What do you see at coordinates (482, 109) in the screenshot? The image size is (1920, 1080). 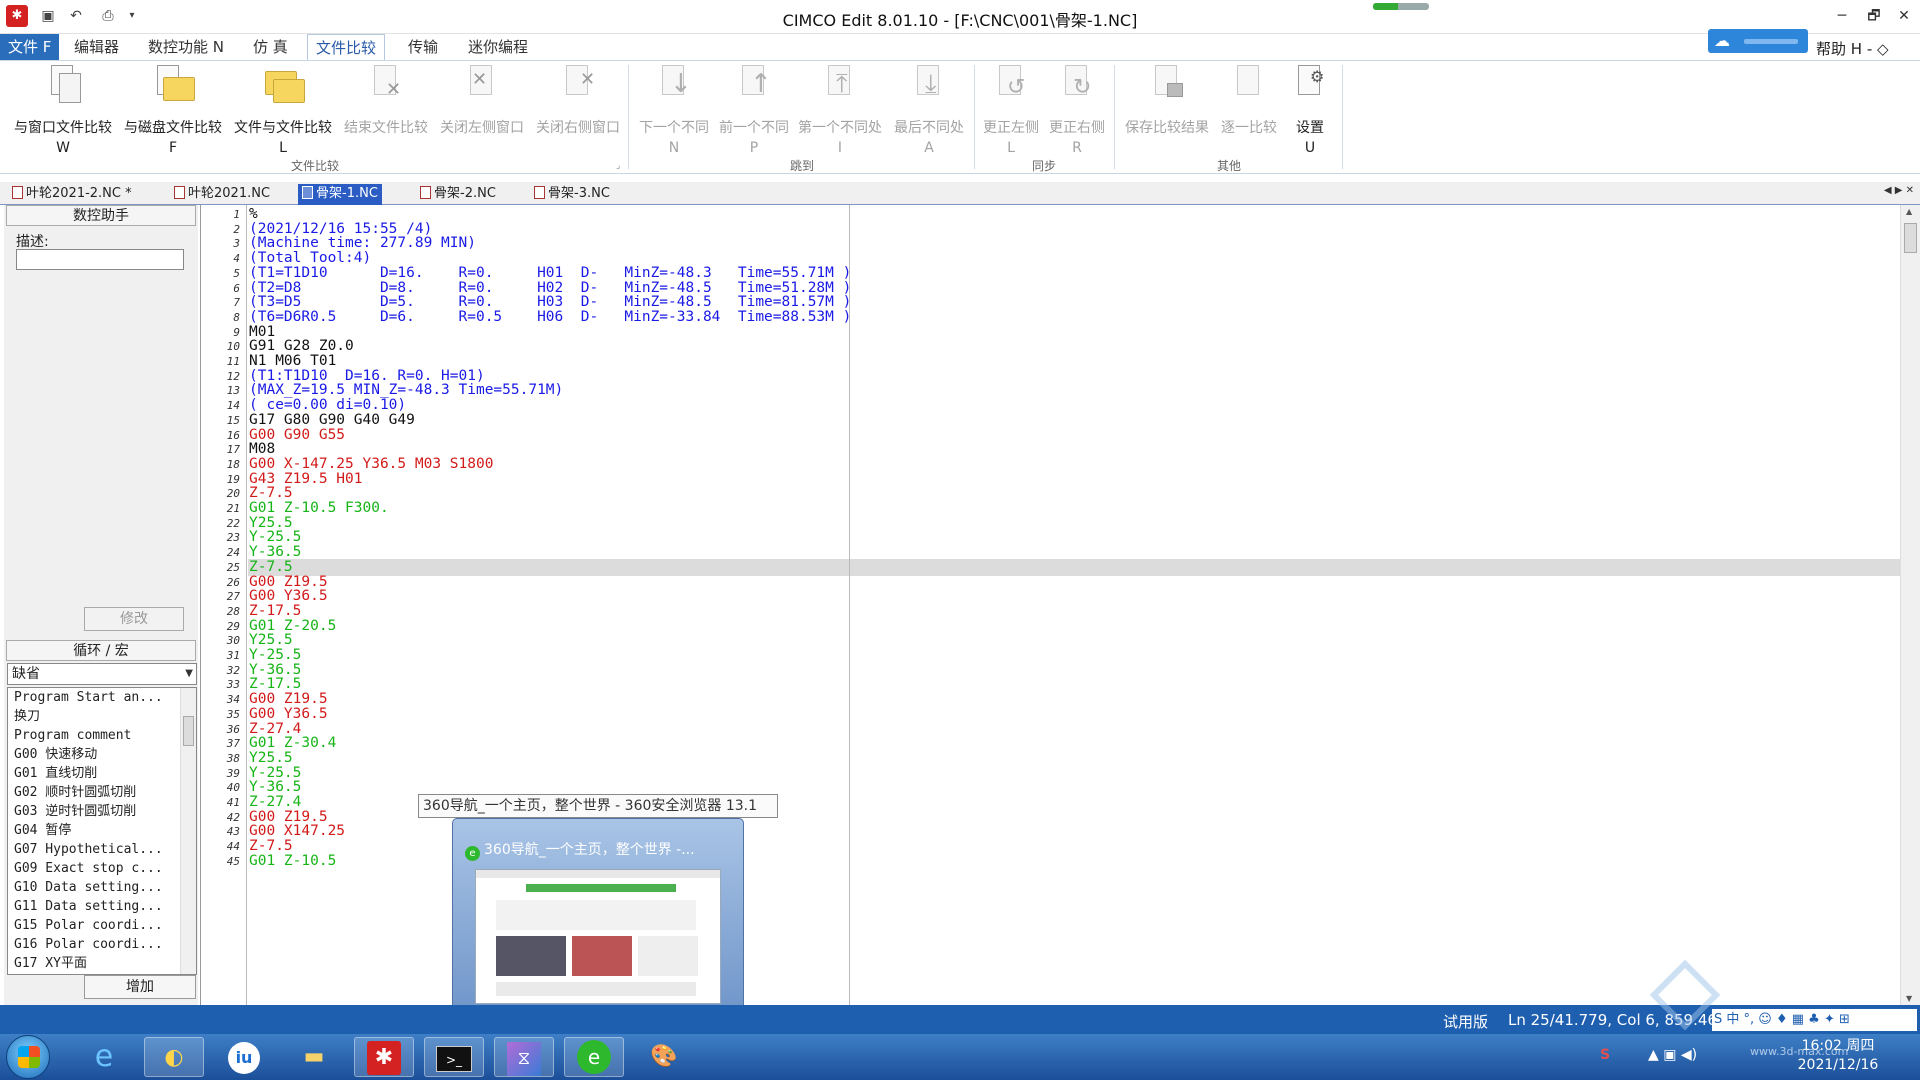 I see `close-left-window-button: ✕ 关闭左侧窗口` at bounding box center [482, 109].